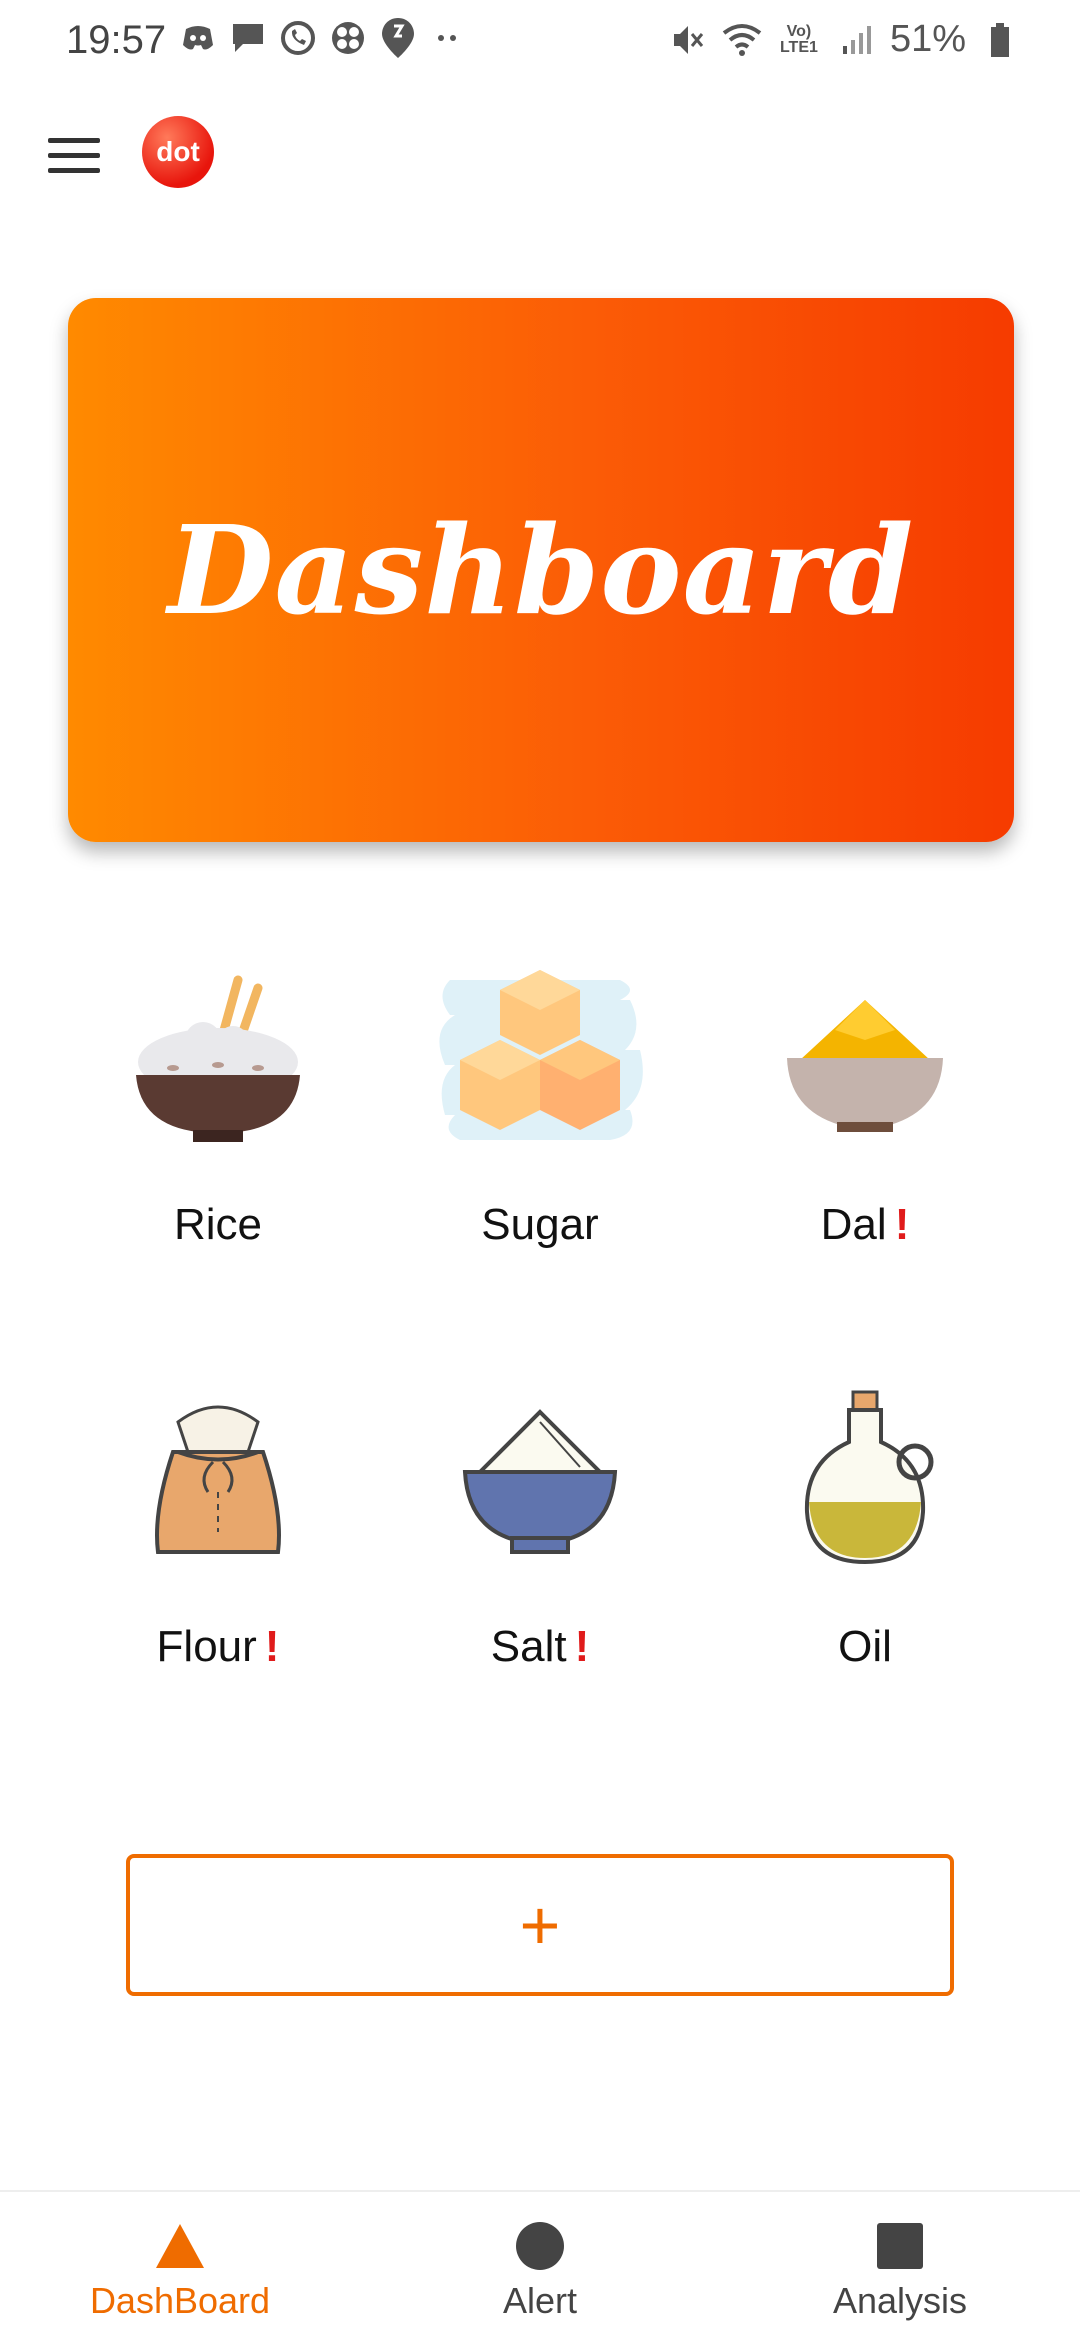  I want to click on item-label: Dal!, so click(865, 1225).